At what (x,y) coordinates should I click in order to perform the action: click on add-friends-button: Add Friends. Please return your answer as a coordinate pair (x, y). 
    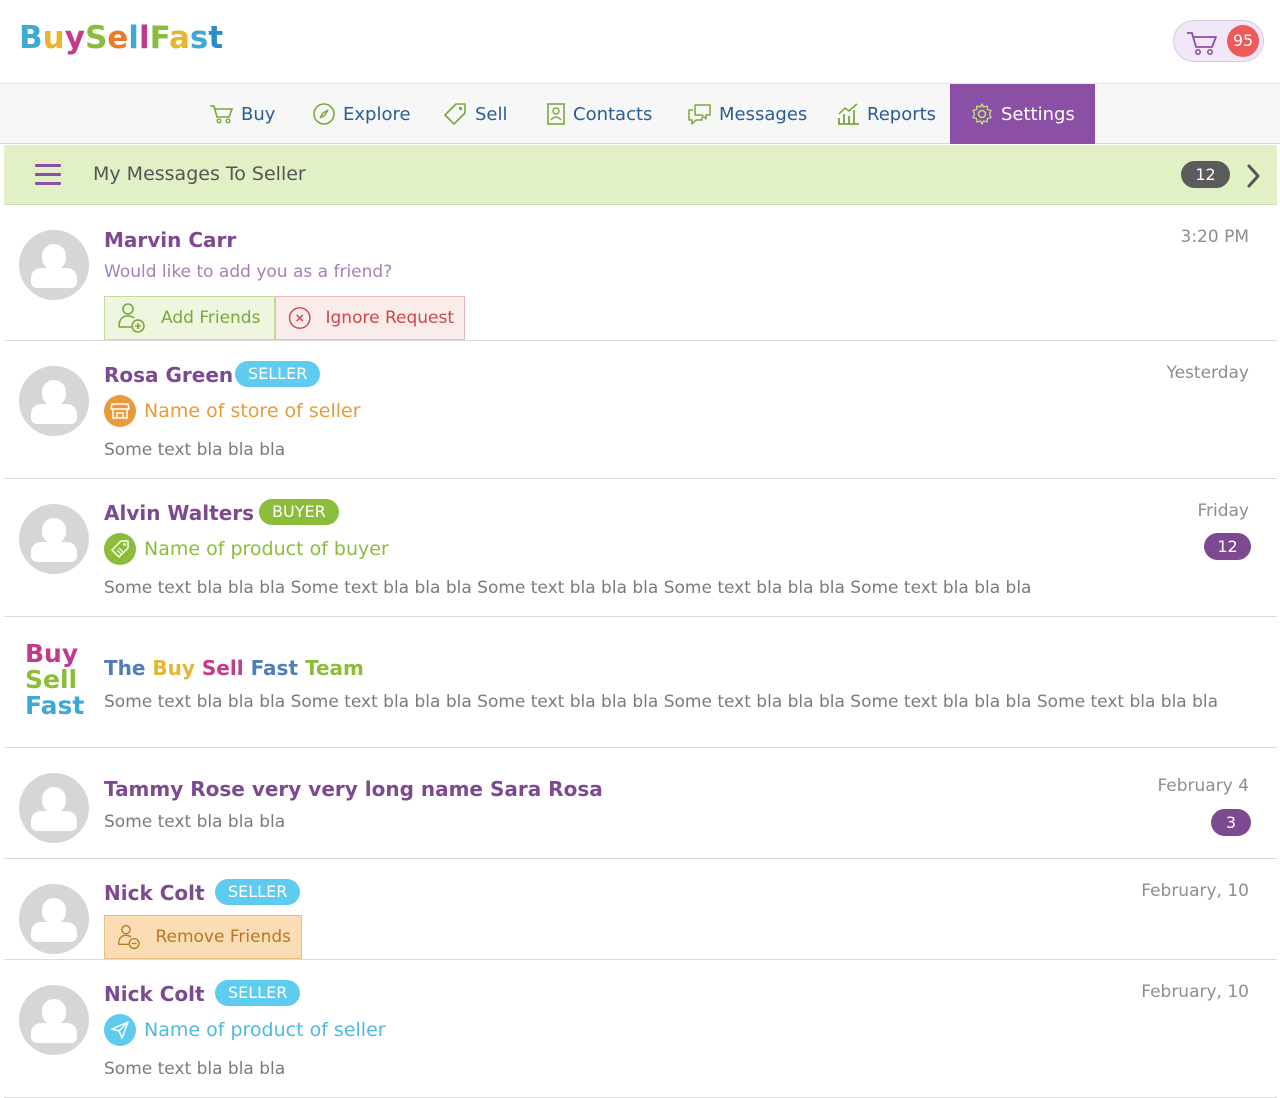
    Looking at the image, I should click on (189, 318).